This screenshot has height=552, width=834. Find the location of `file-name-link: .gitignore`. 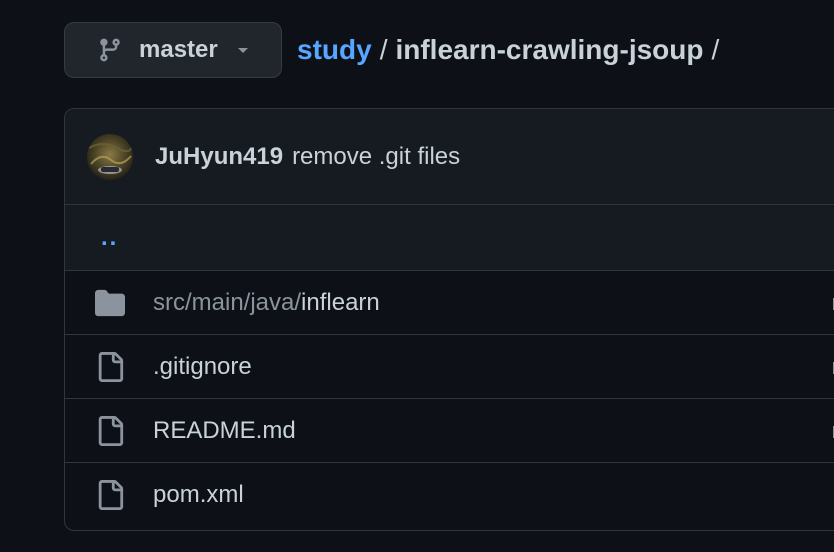

file-name-link: .gitignore is located at coordinates (202, 367).